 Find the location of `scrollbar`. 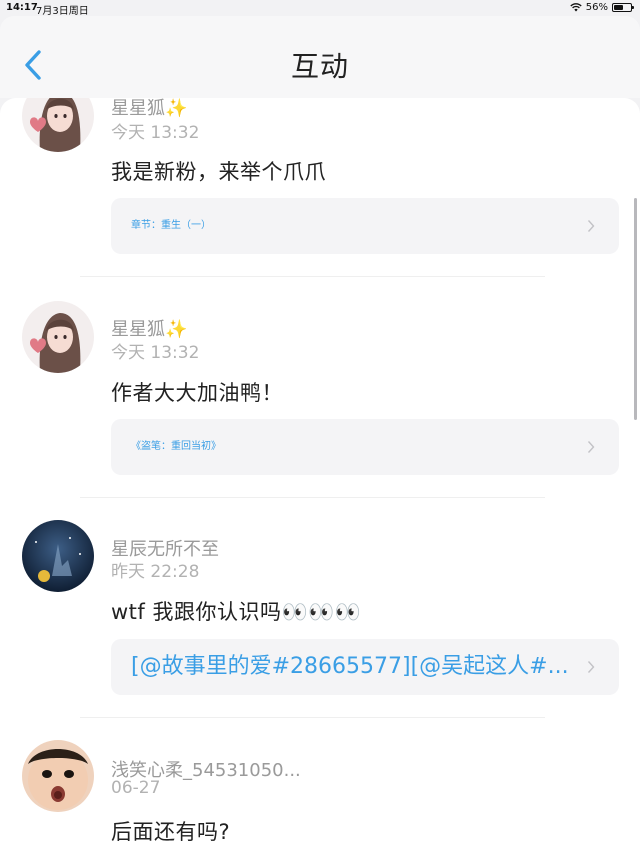

scrollbar is located at coordinates (635, 309).